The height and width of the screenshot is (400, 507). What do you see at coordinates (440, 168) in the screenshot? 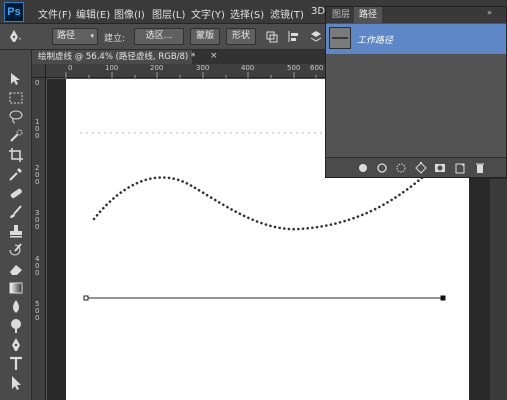
I see `add-mask-icon` at bounding box center [440, 168].